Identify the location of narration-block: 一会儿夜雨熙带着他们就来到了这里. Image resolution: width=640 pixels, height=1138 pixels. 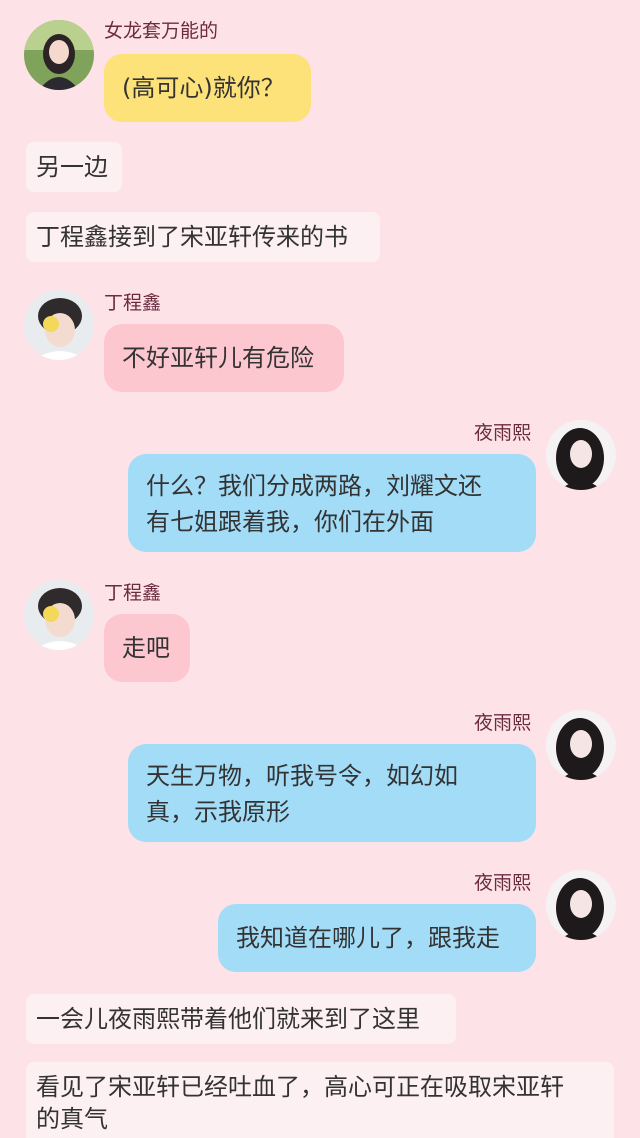
(241, 1019).